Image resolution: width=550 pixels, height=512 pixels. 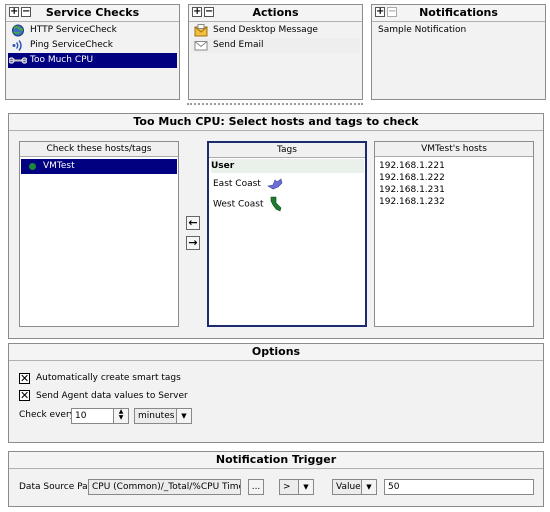 I want to click on tags-column-header: Tags, so click(x=287, y=150).